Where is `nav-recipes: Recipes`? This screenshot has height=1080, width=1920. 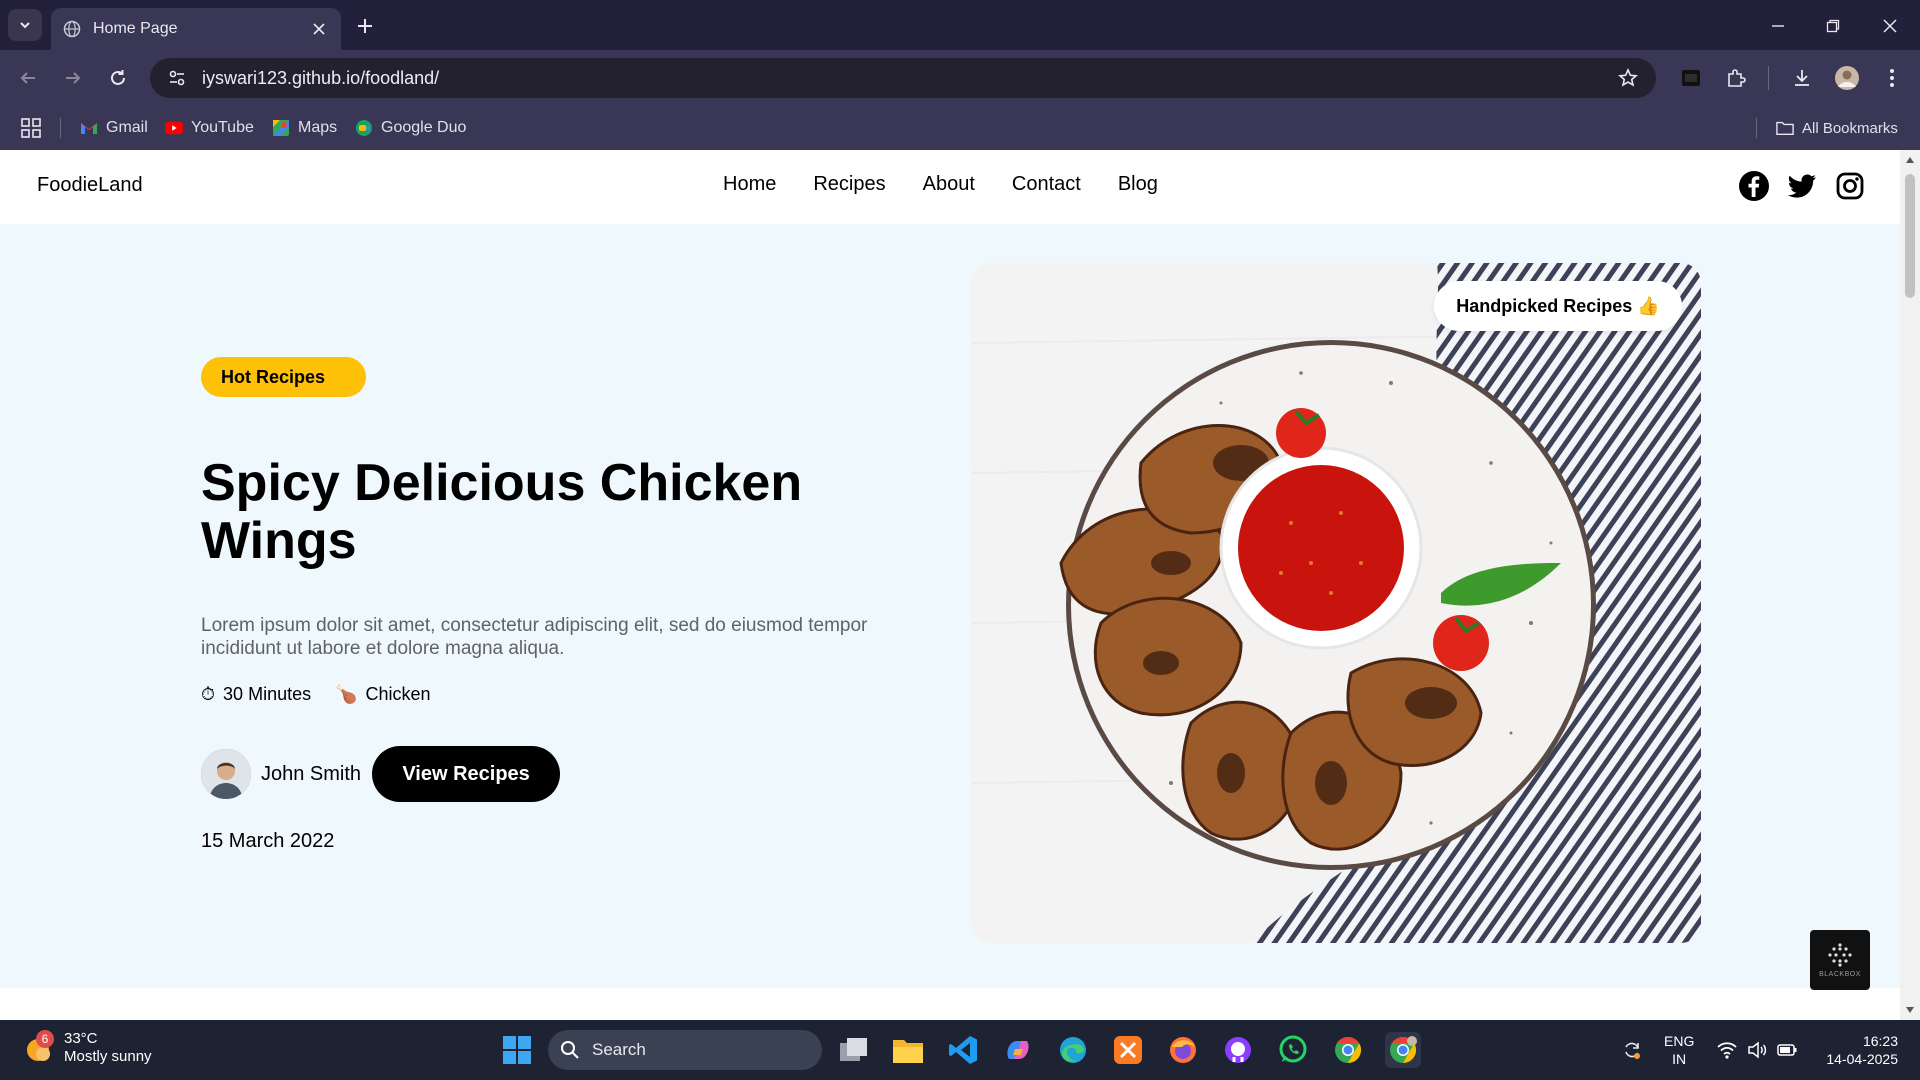
nav-recipes: Recipes is located at coordinates (849, 184).